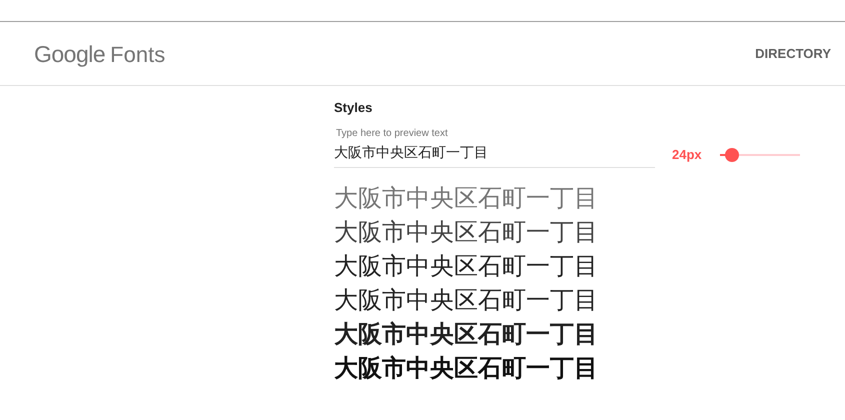 This screenshot has height=420, width=845. I want to click on slider-thumb, so click(731, 155).